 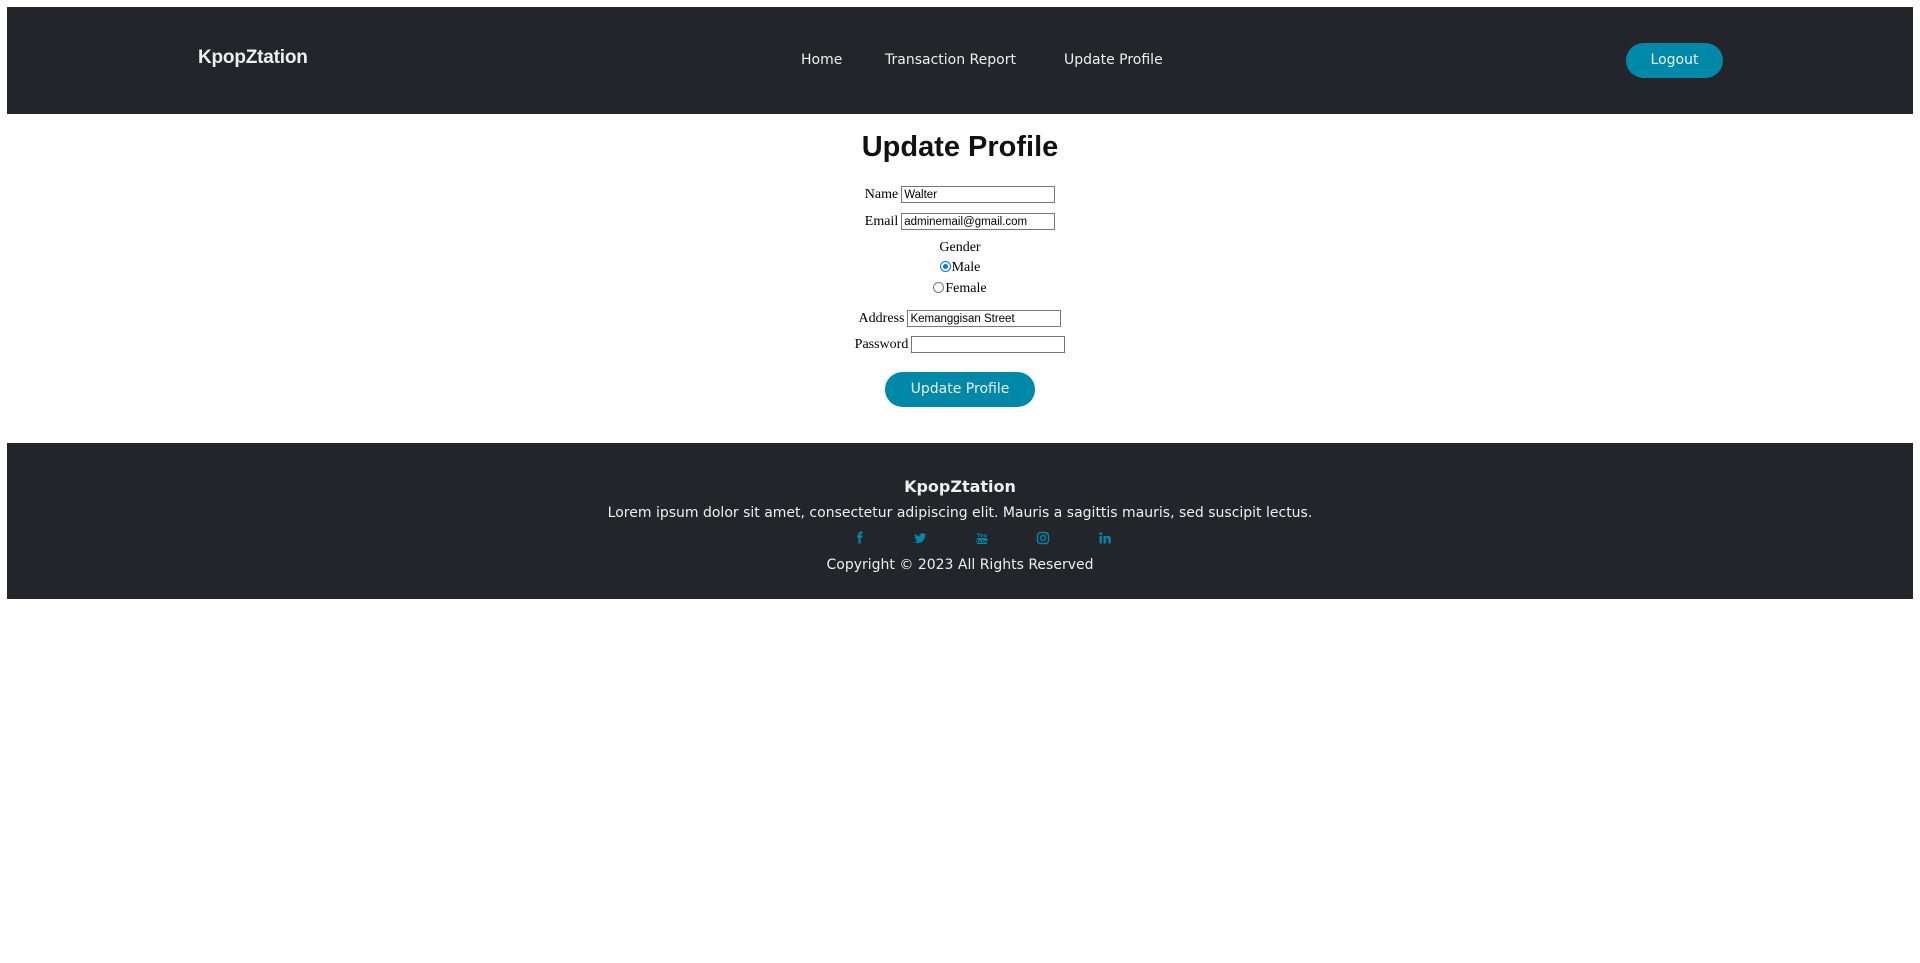 I want to click on facebook-icon, so click(x=860, y=538).